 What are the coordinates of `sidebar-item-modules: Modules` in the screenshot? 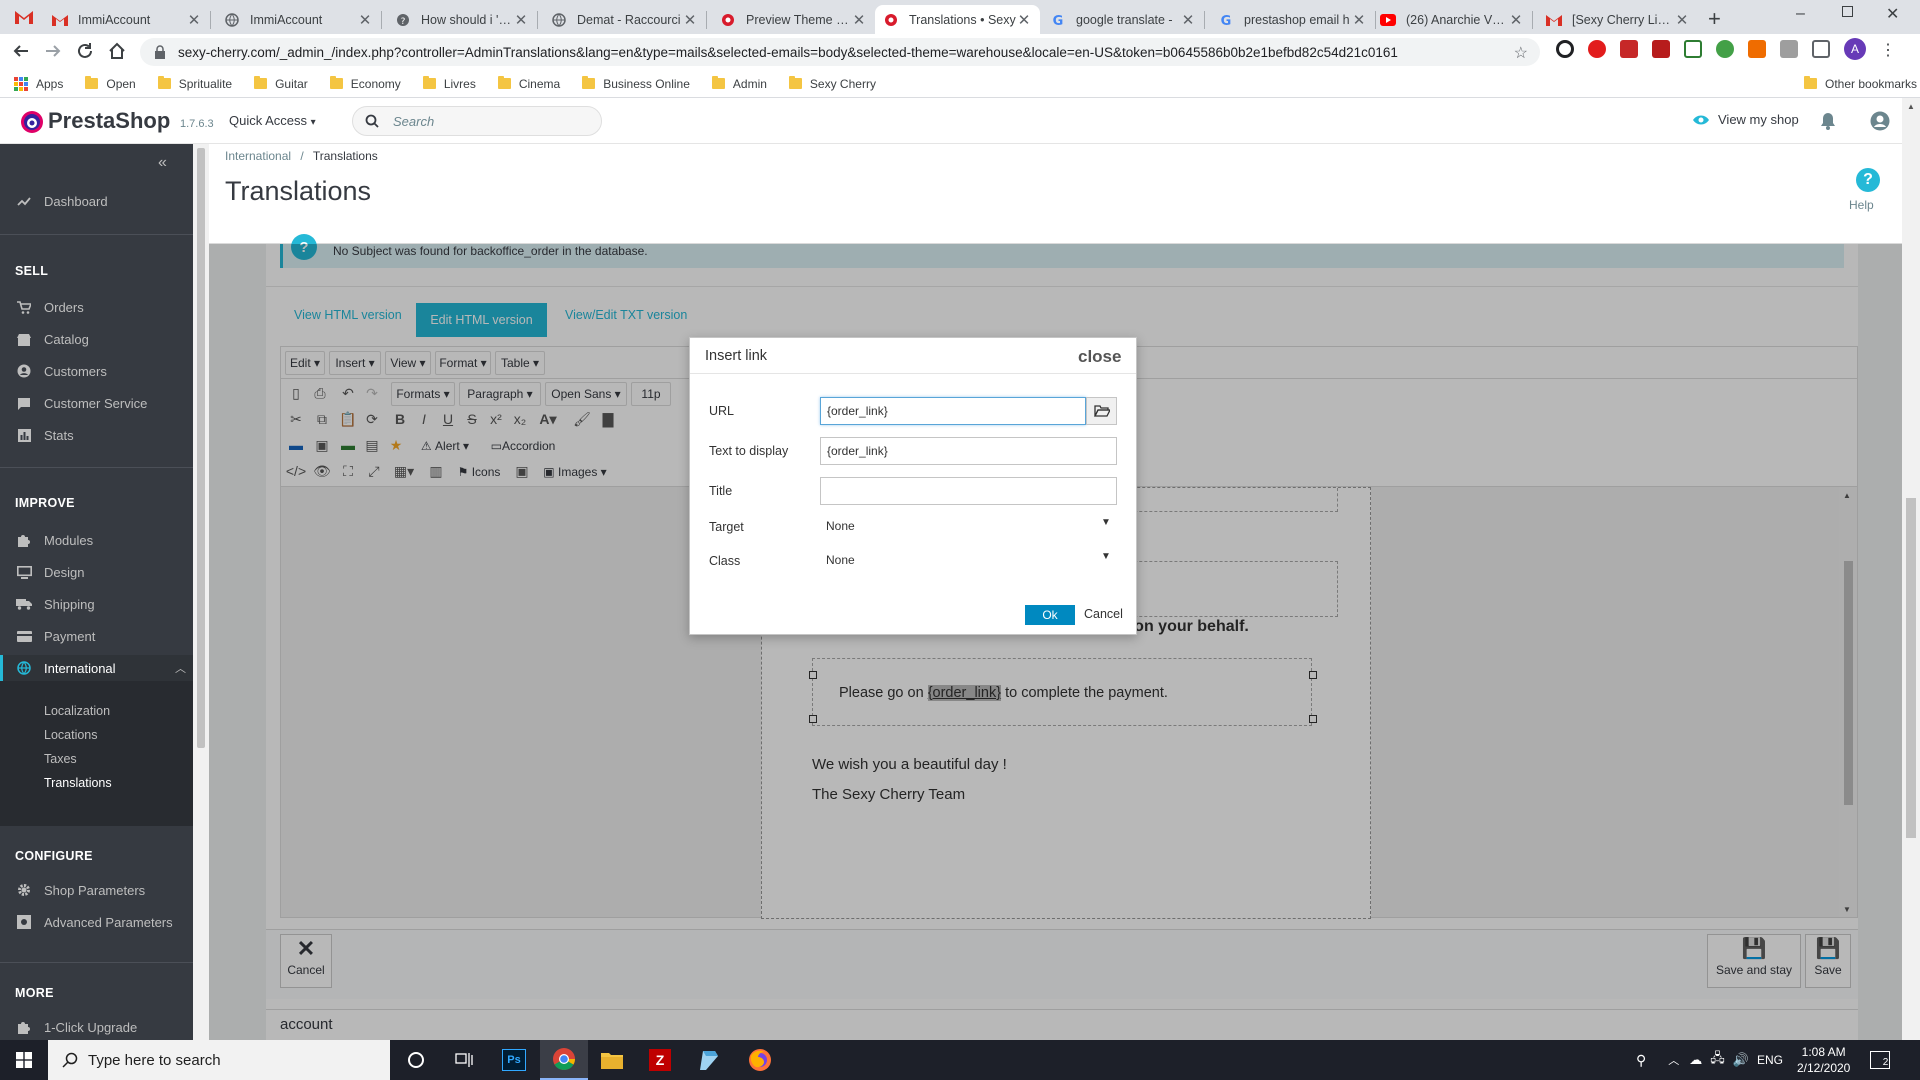 It's located at (96, 540).